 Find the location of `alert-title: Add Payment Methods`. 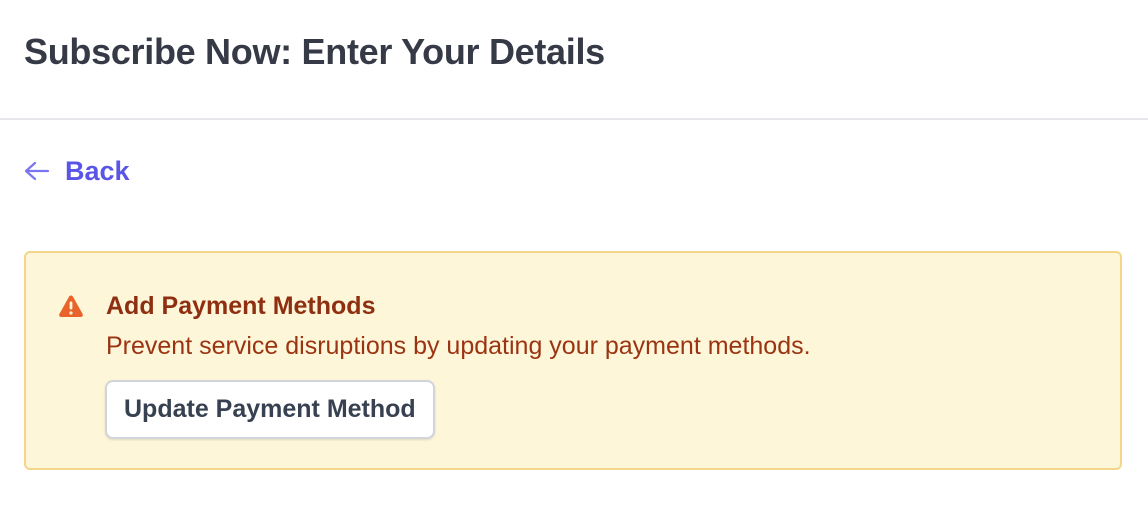

alert-title: Add Payment Methods is located at coordinates (241, 306).